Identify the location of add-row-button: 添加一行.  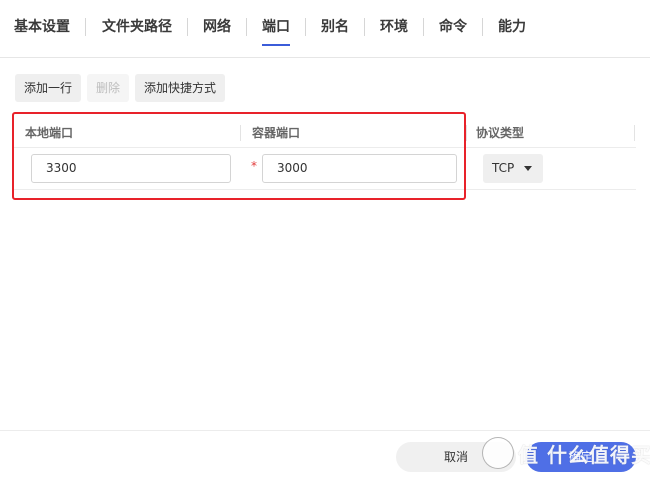
(48, 88).